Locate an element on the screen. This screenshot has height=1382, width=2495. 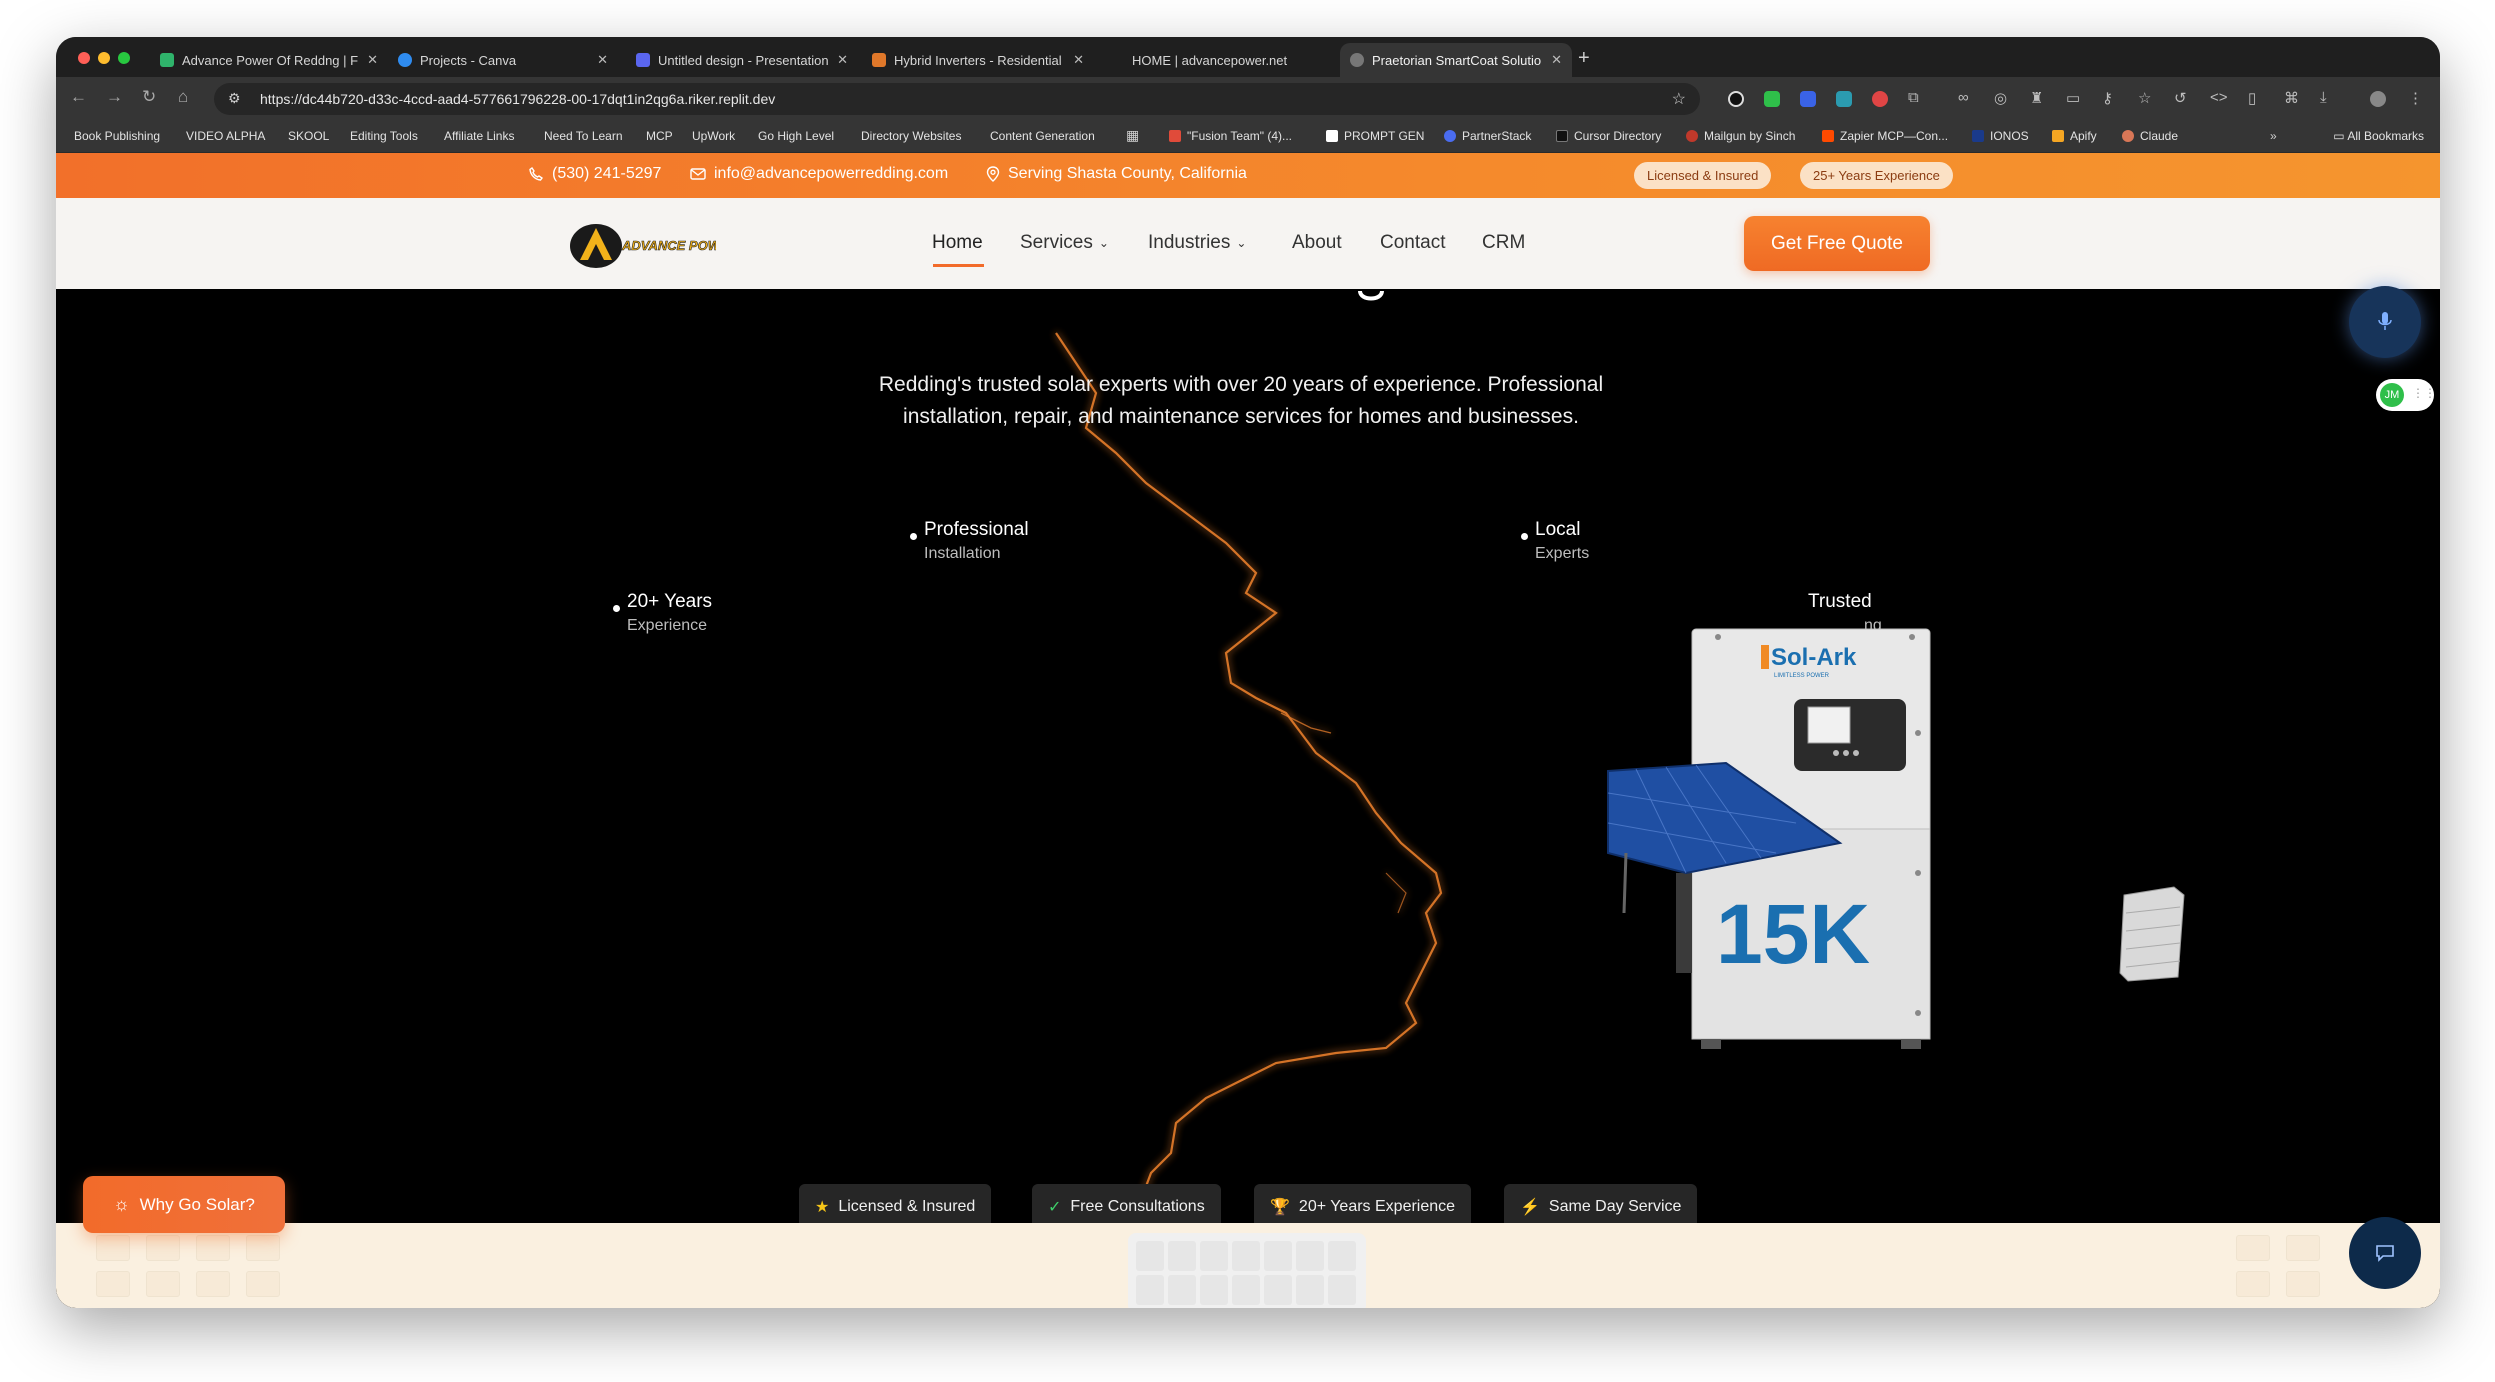
close-window-button is located at coordinates (84, 58).